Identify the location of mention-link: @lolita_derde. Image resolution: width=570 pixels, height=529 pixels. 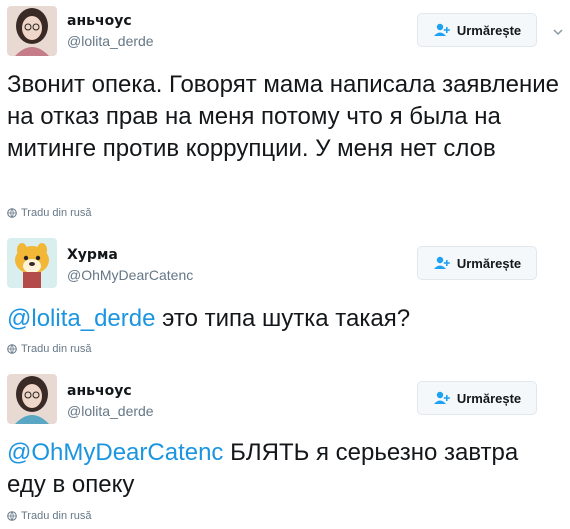
(81, 318).